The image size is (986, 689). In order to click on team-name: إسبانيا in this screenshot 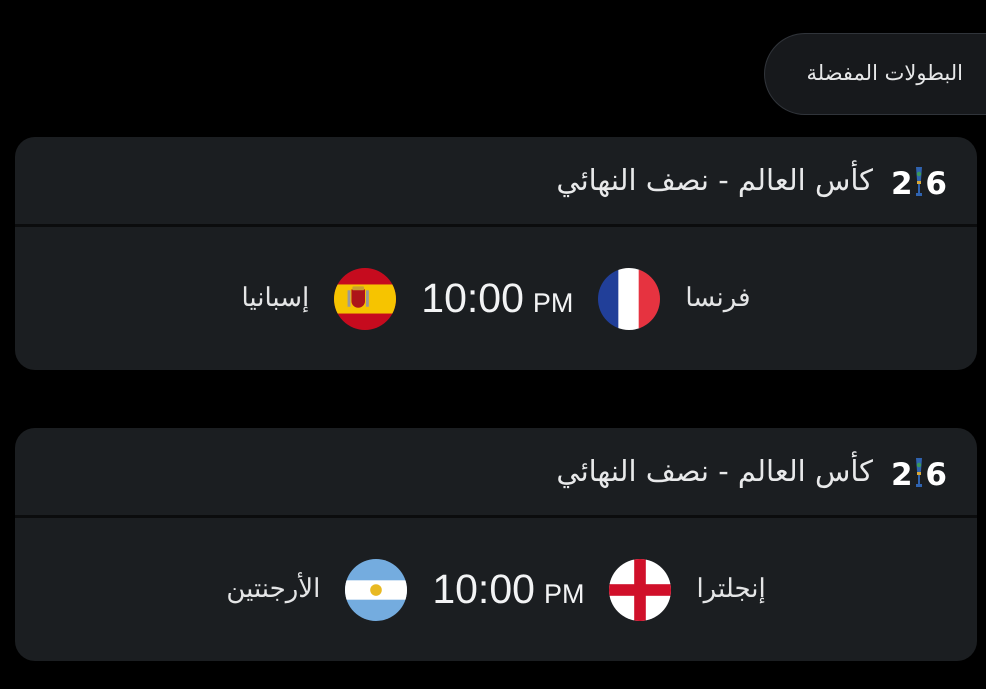, I will do `click(275, 298)`.